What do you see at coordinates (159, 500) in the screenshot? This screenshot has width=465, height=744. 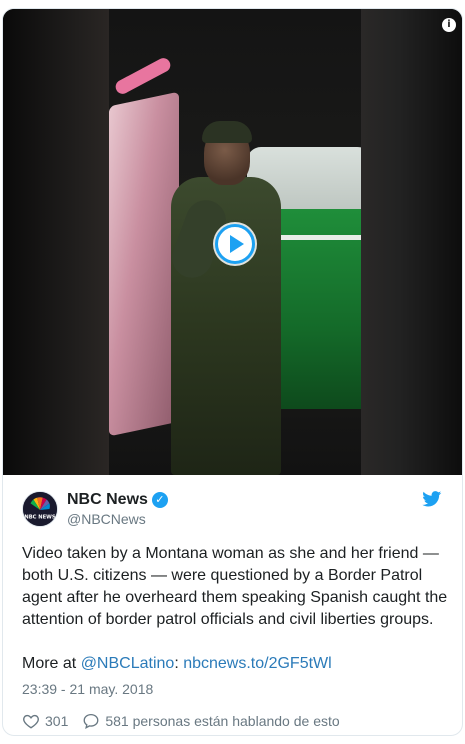 I see `verified-icon: ✓` at bounding box center [159, 500].